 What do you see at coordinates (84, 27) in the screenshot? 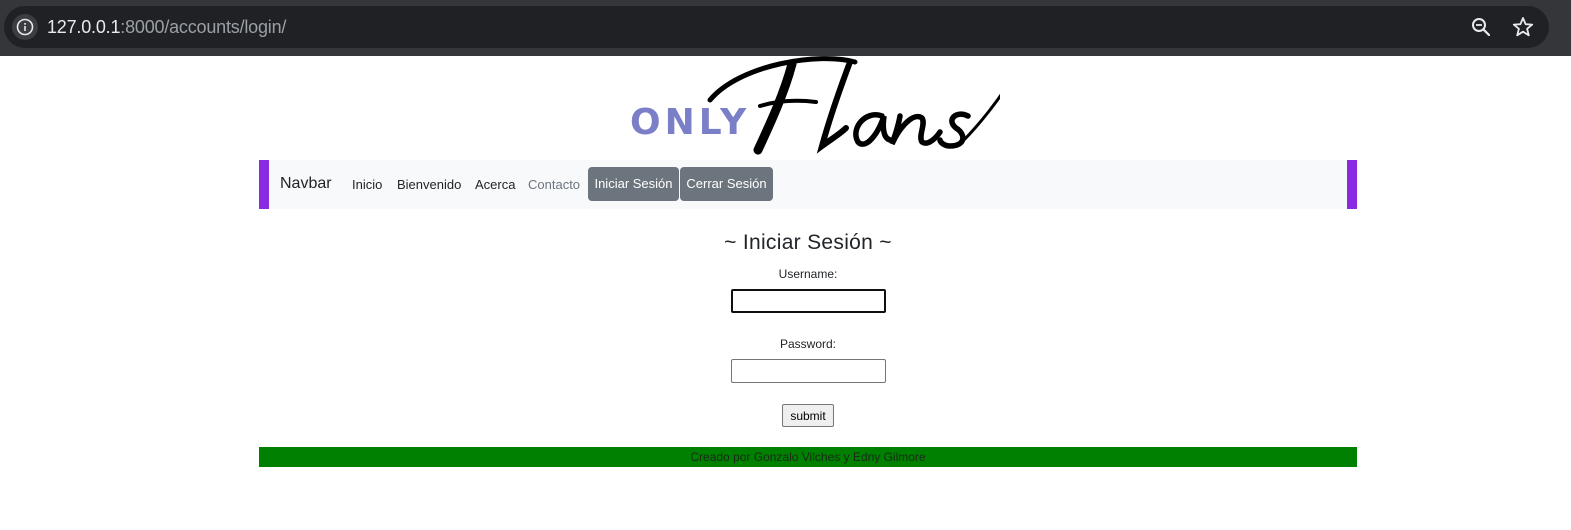
I see `url-host: 127.0.0.1` at bounding box center [84, 27].